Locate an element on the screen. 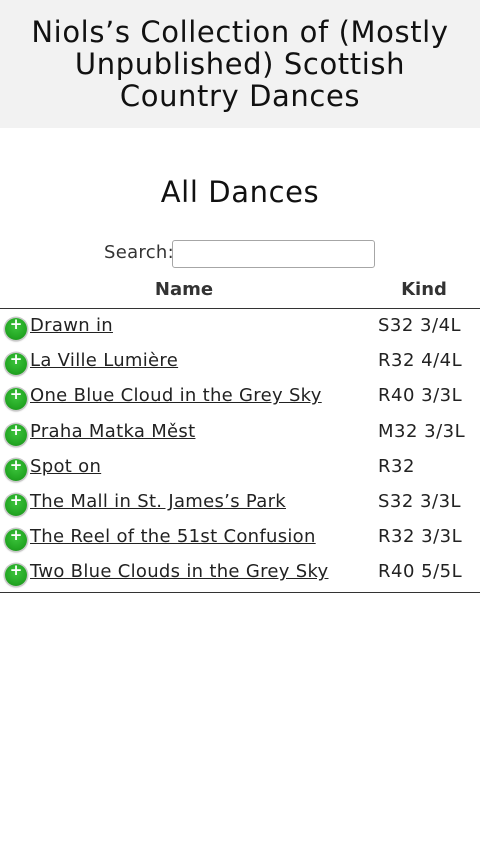 The image size is (480, 853). search-bar: Search: is located at coordinates (240, 254).